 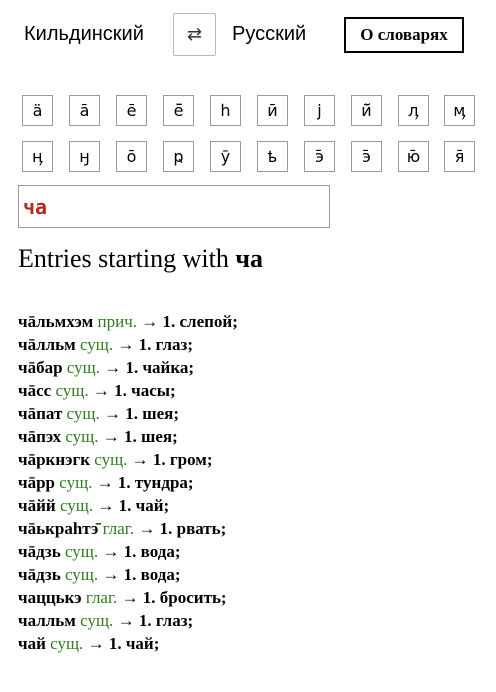 I want to click on top-bar: Кильдинский ⇄ Русский О словарях, so click(x=248, y=40).